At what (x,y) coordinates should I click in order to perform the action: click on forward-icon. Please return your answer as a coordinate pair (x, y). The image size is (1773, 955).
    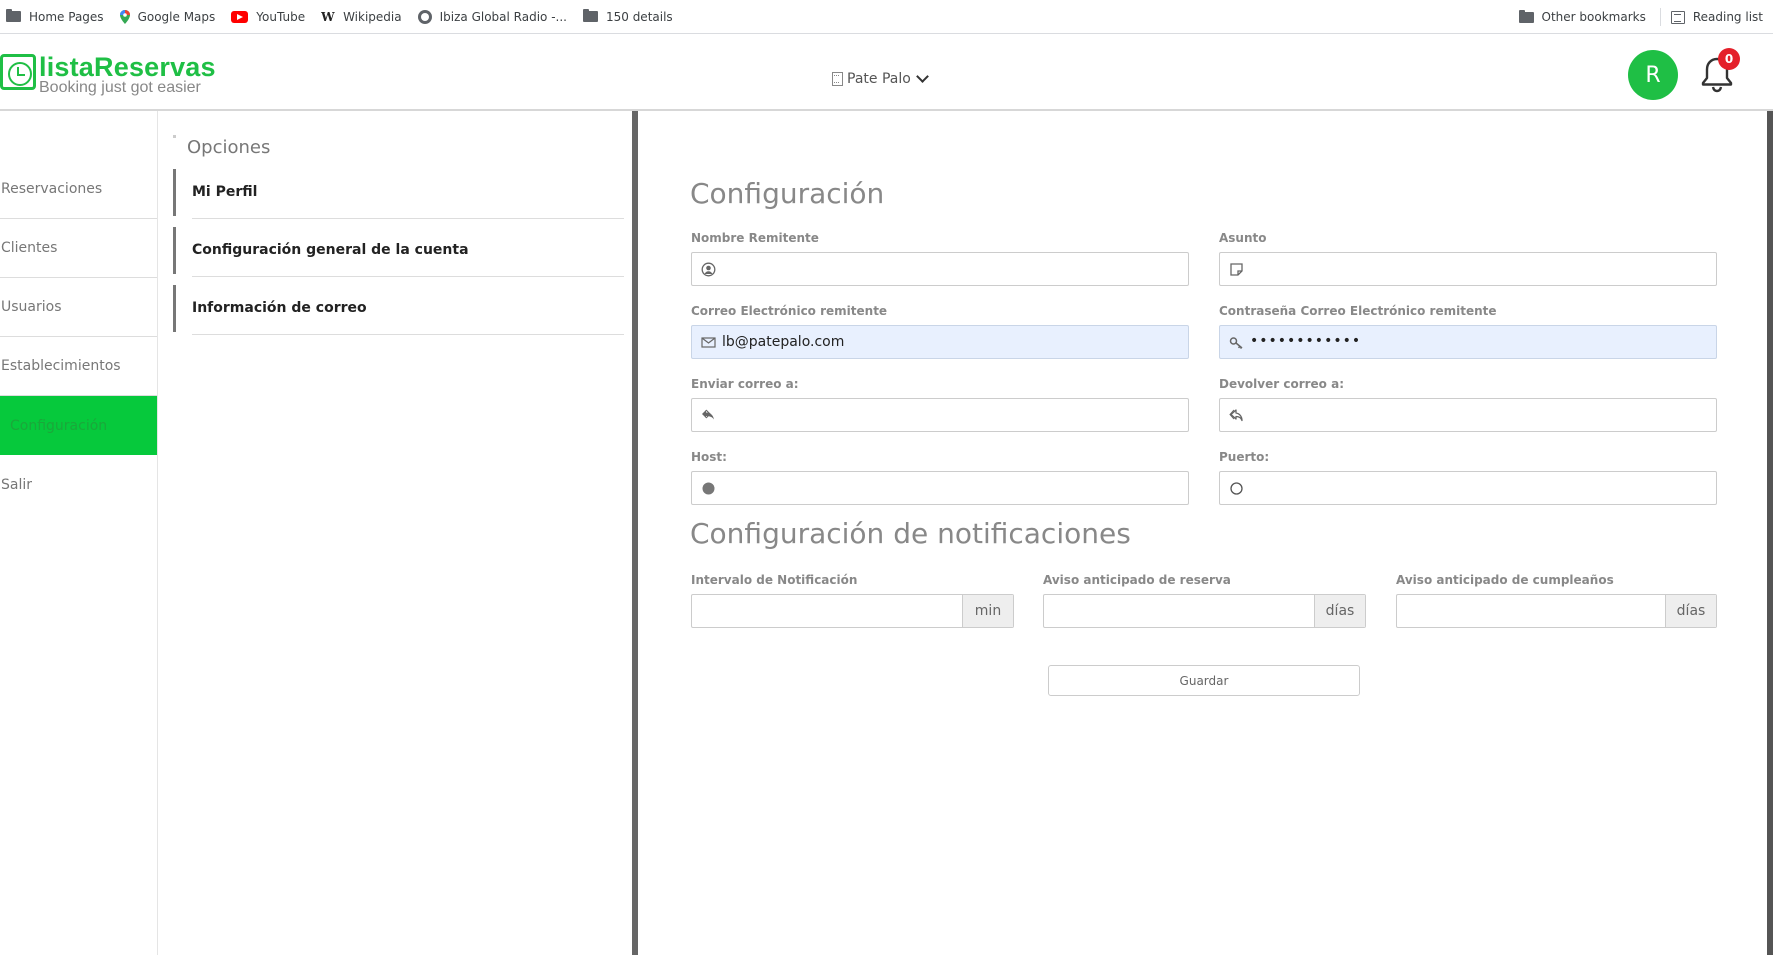
    Looking at the image, I should click on (708, 415).